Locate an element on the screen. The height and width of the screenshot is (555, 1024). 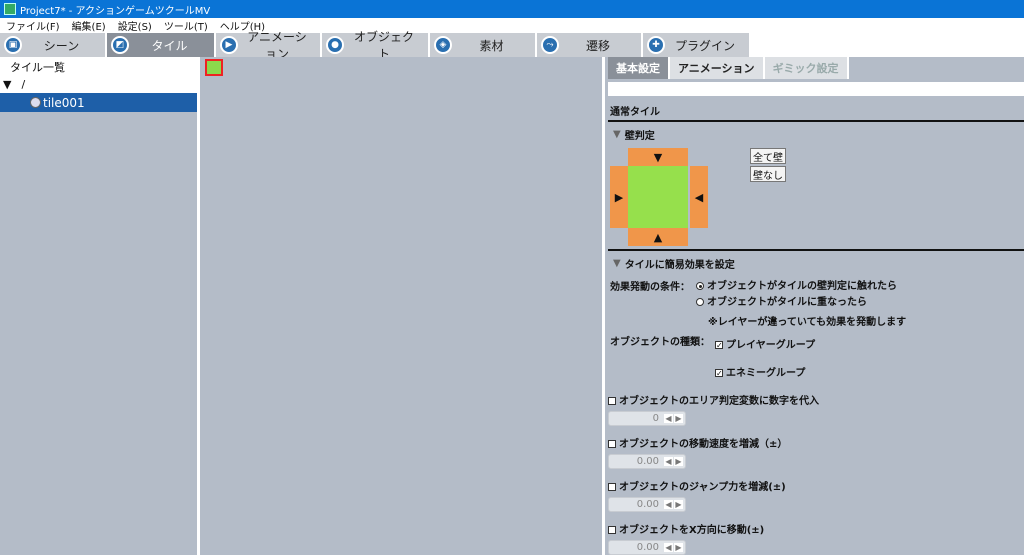
wall-bottom-toggle: ▲ is located at coordinates (658, 237).